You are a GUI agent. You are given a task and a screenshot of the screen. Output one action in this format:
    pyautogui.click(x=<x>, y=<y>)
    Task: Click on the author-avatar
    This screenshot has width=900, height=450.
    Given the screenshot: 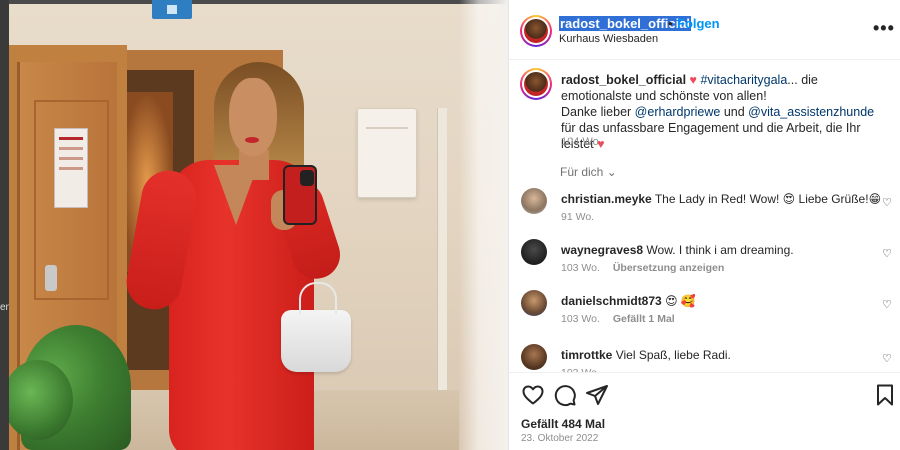 What is the action you would take?
    pyautogui.click(x=536, y=31)
    